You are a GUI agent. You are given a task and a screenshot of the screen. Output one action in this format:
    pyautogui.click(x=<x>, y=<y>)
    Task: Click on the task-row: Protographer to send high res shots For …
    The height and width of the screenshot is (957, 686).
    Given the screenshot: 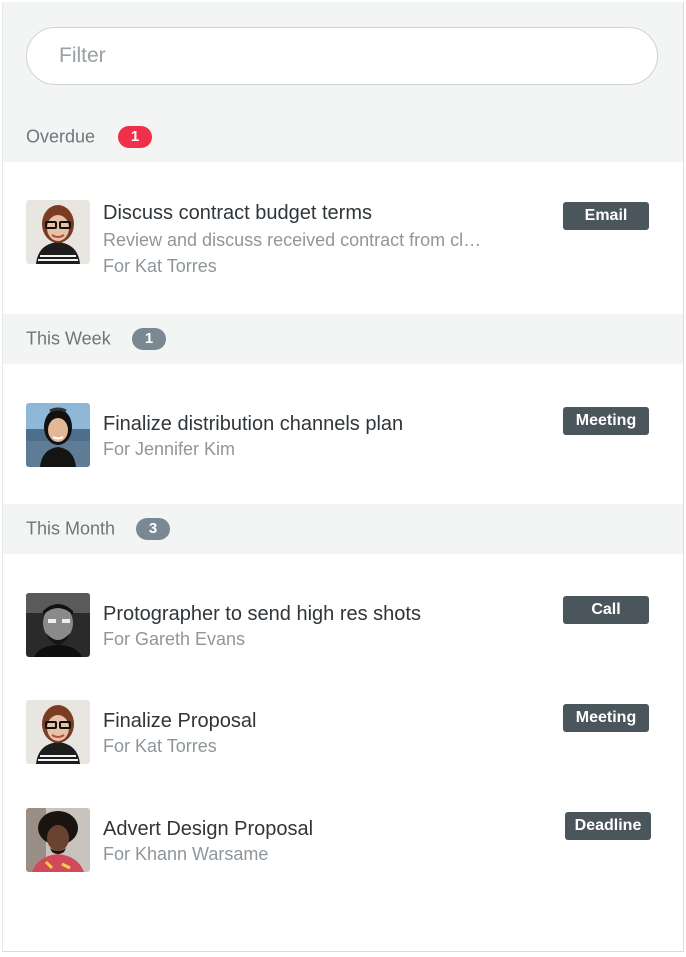 What is the action you would take?
    pyautogui.click(x=343, y=608)
    